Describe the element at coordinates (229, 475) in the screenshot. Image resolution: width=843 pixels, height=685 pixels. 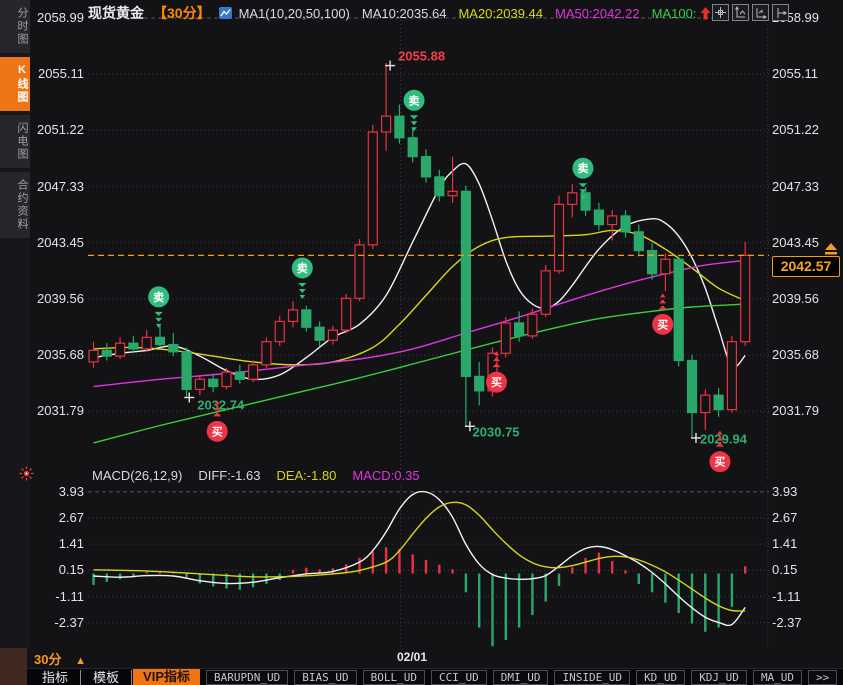
I see `macd-diff-value: DIFF:-1.63` at that location.